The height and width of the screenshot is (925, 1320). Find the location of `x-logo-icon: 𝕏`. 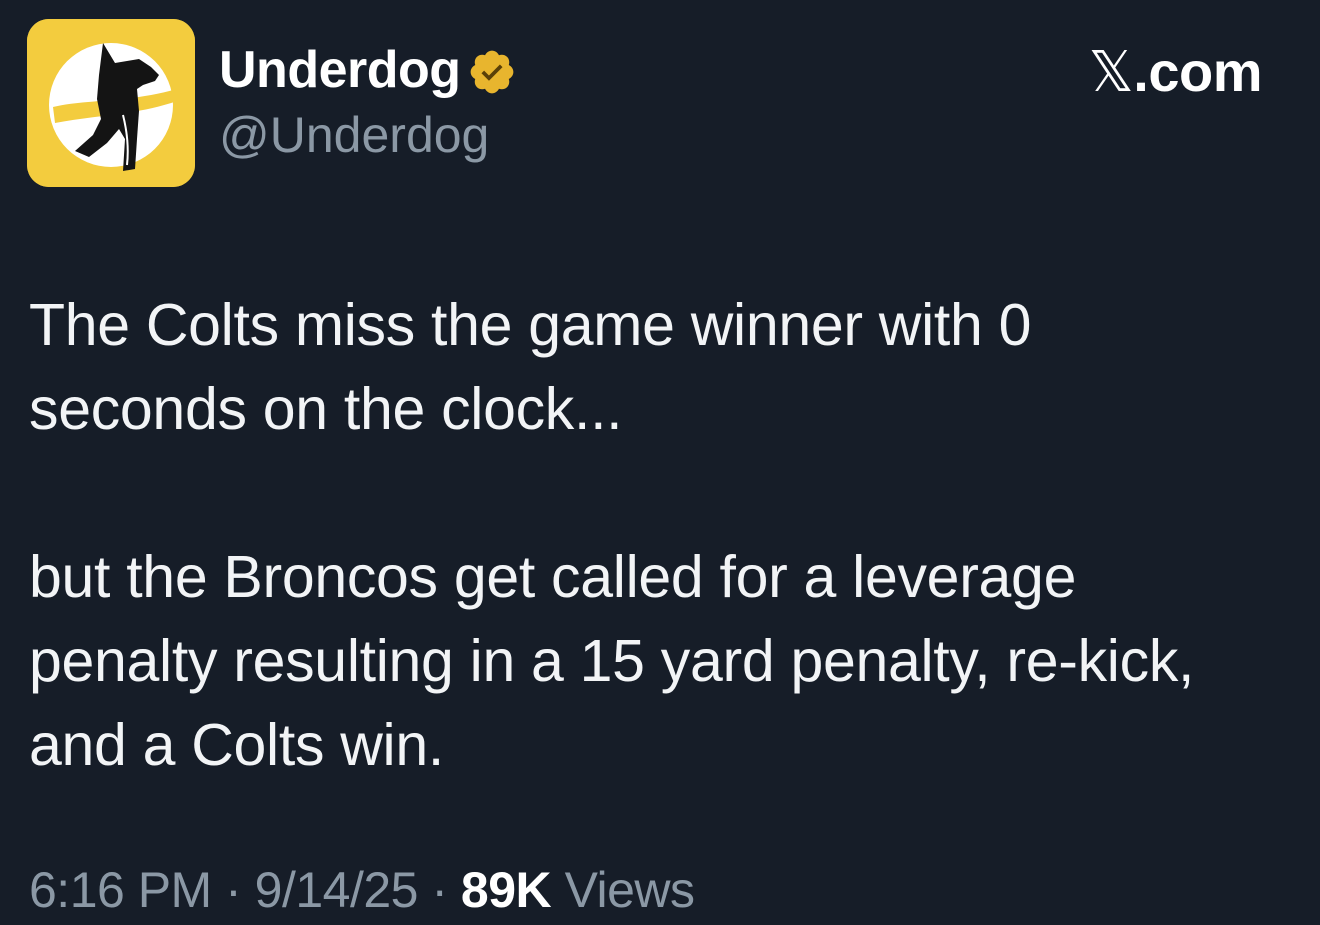

x-logo-icon: 𝕏 is located at coordinates (1111, 72).